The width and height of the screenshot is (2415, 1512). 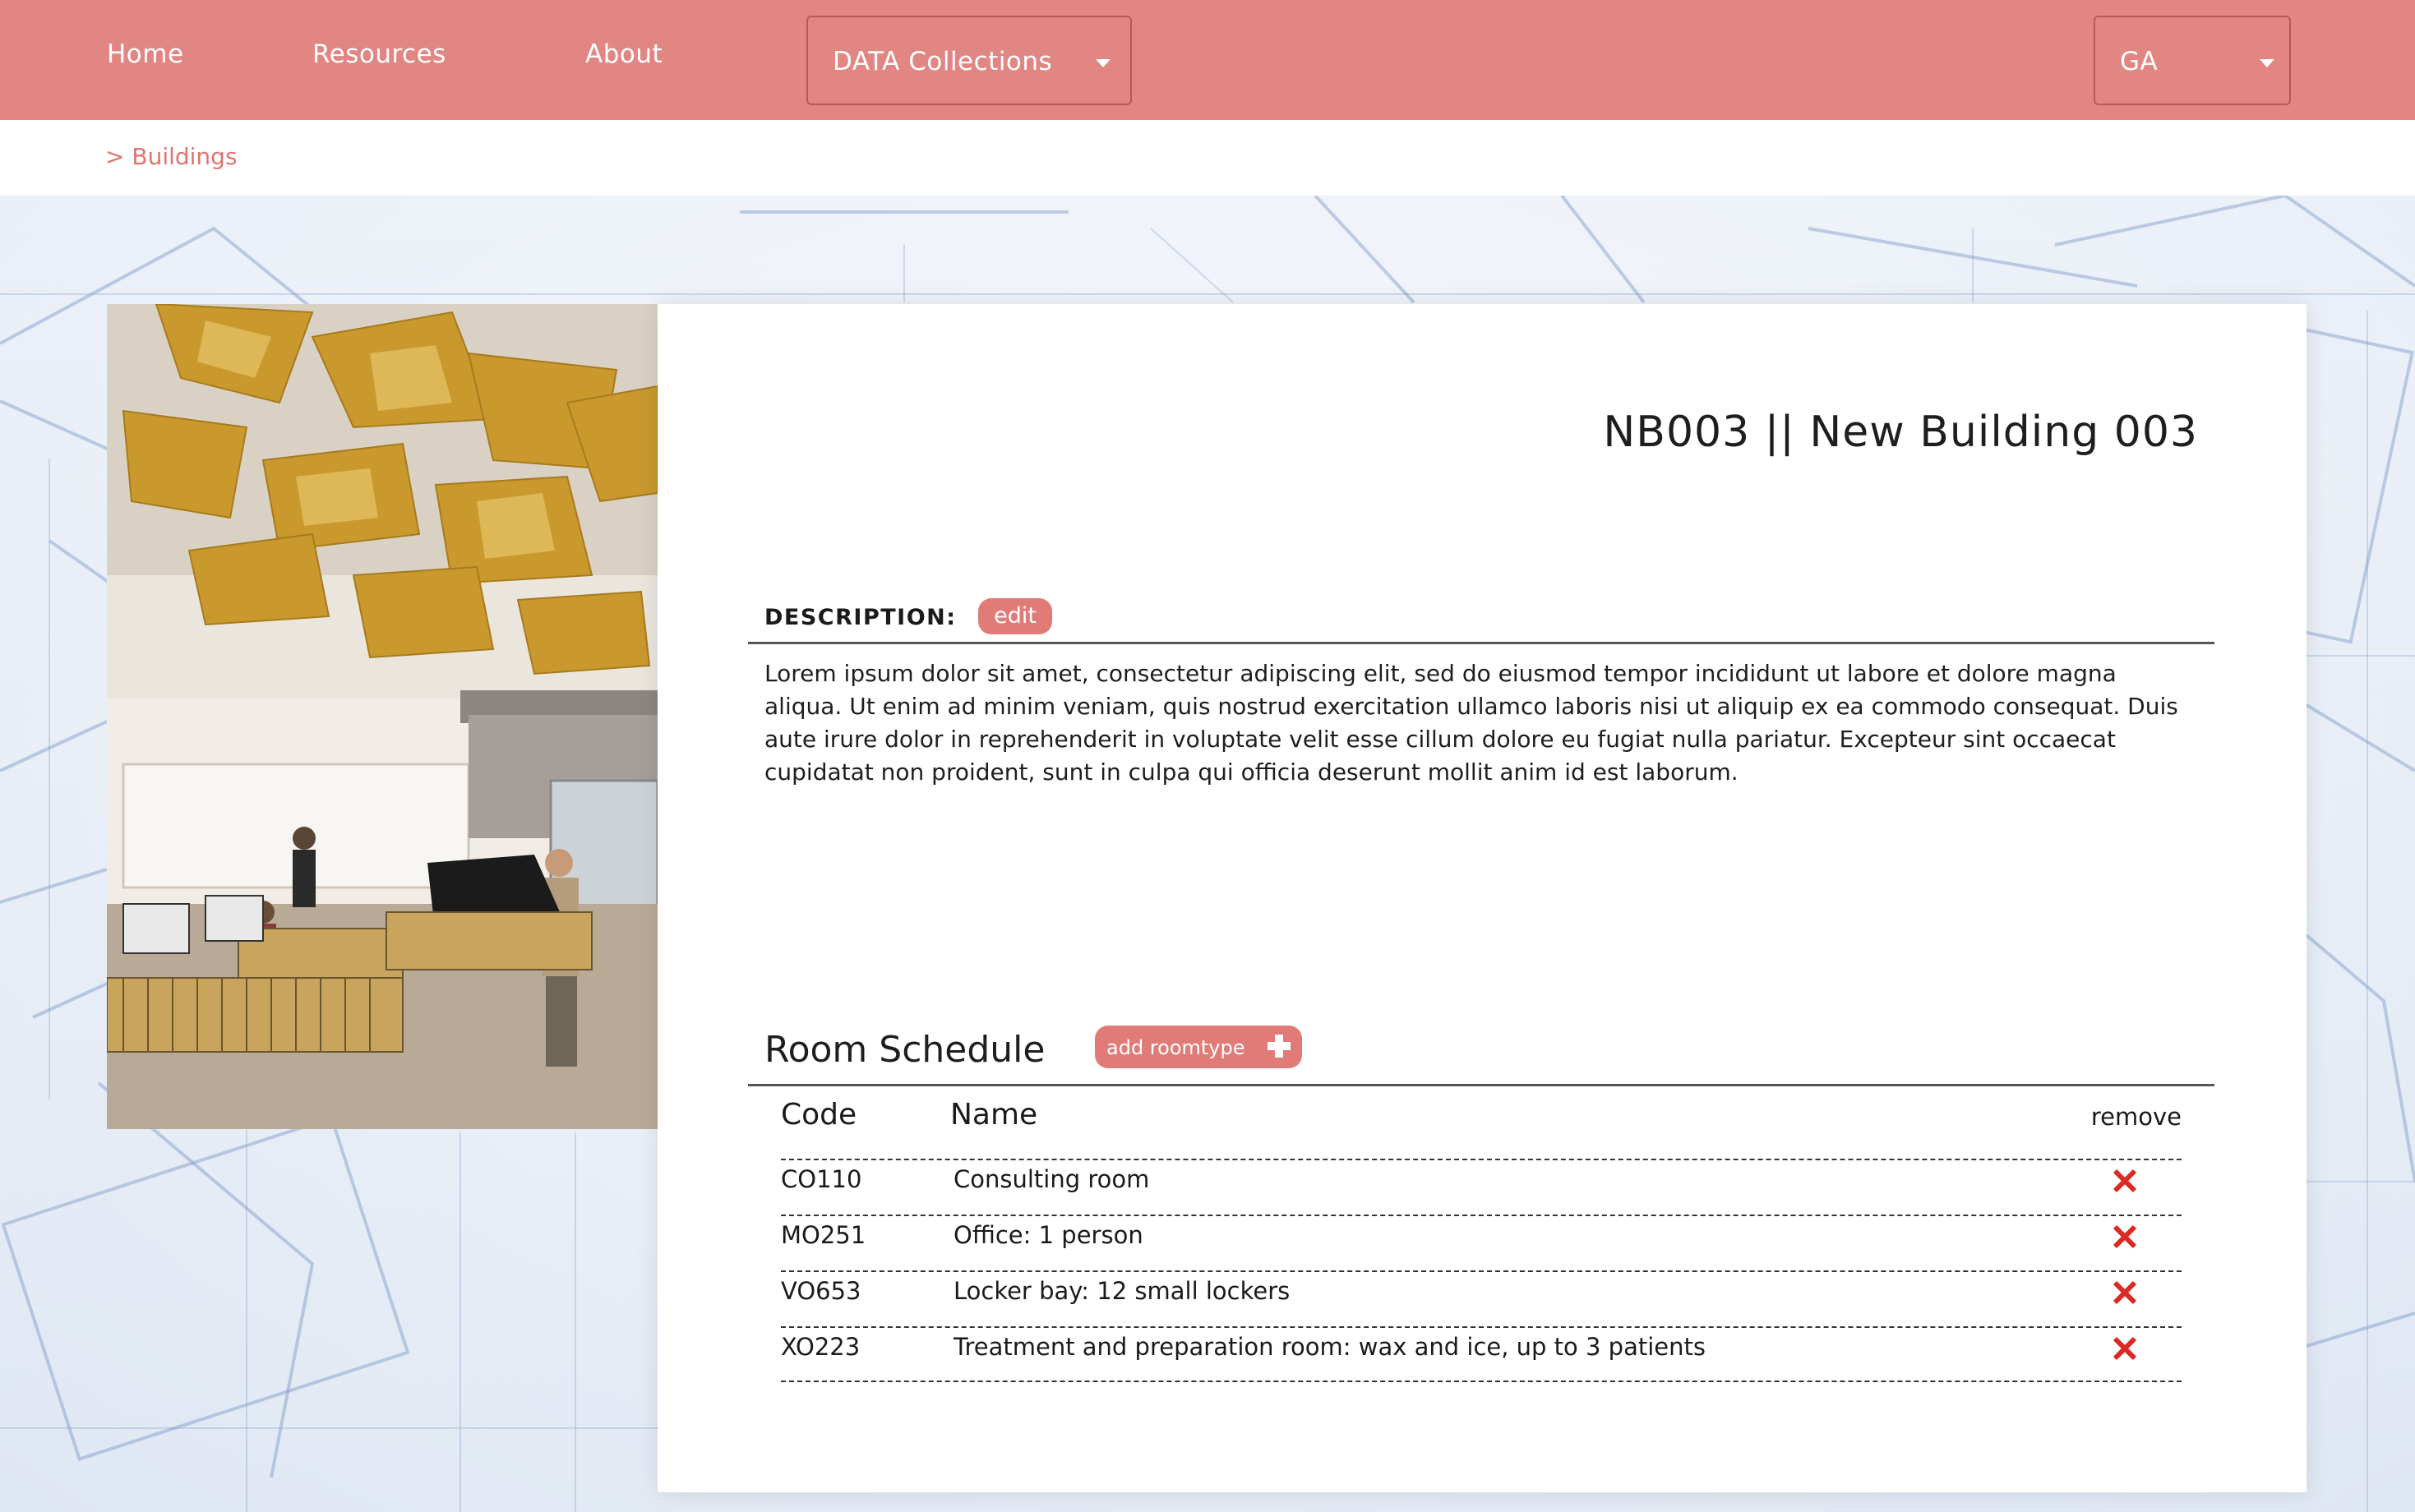 I want to click on room-code: CO110, so click(x=821, y=1179).